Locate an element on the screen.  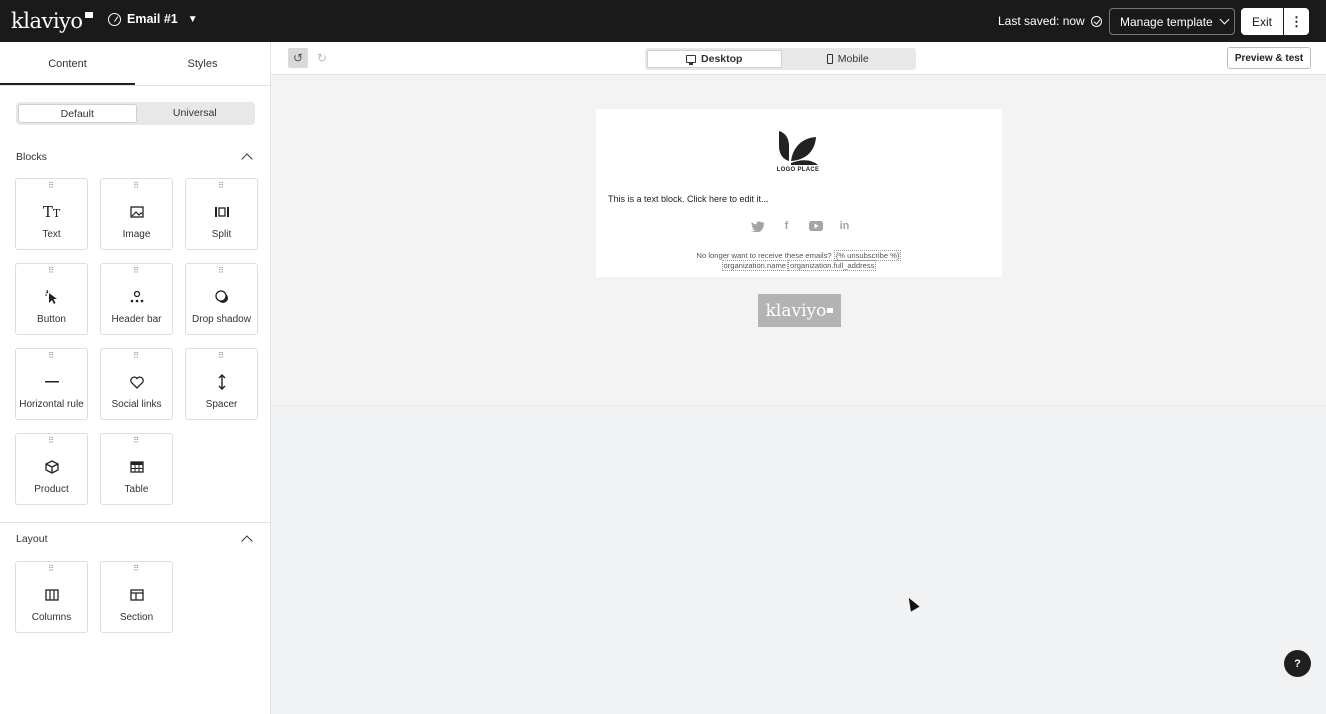
more-options-button: ⋮ is located at coordinates (1296, 21).